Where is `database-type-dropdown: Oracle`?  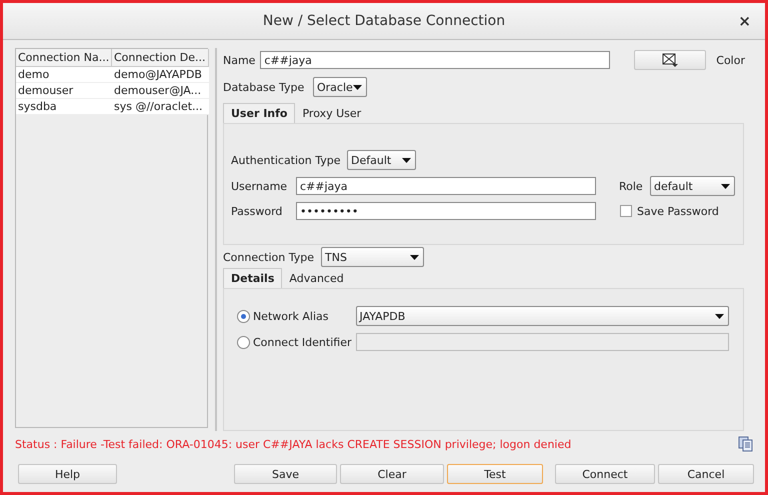 database-type-dropdown: Oracle is located at coordinates (340, 87).